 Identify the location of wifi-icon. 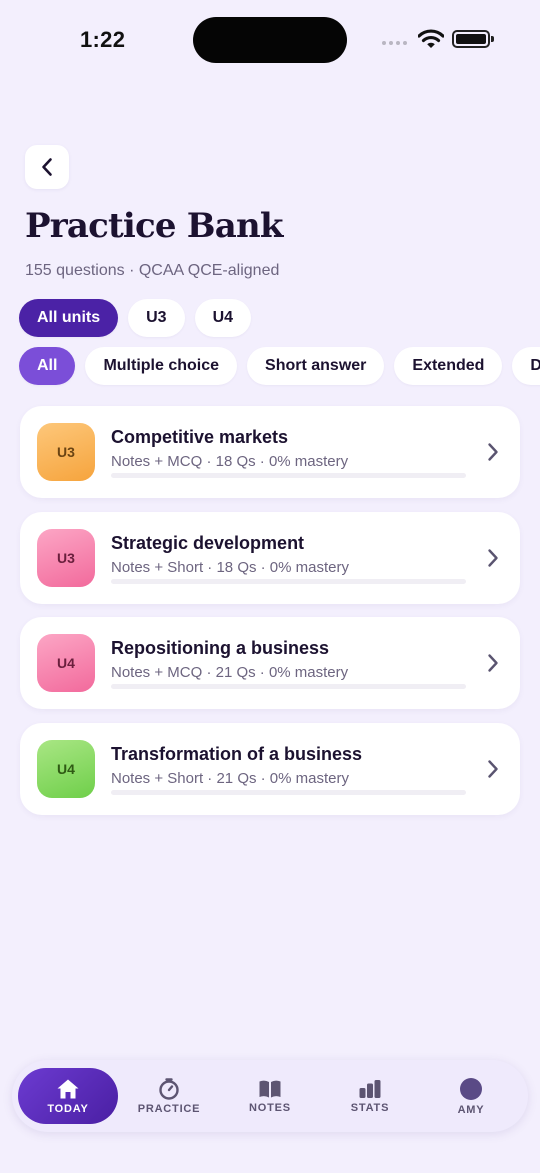
(431, 38).